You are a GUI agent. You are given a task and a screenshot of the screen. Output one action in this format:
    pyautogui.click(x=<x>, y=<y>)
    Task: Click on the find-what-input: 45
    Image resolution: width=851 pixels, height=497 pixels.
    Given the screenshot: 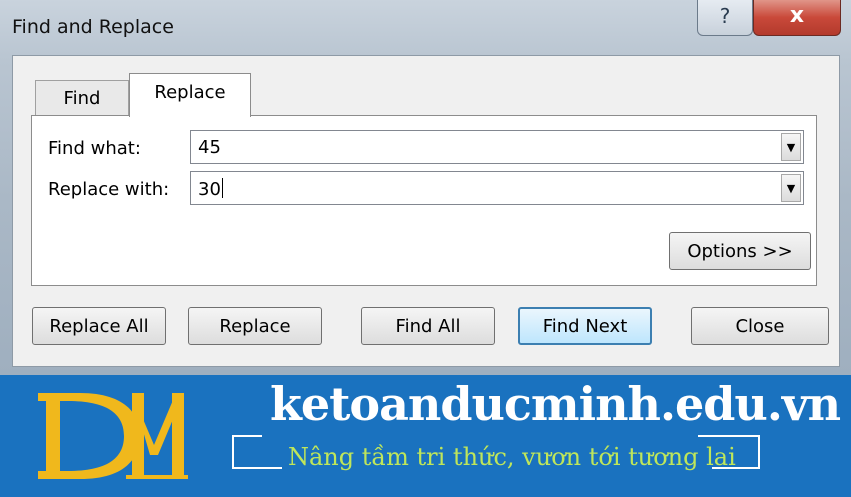 What is the action you would take?
    pyautogui.click(x=209, y=147)
    